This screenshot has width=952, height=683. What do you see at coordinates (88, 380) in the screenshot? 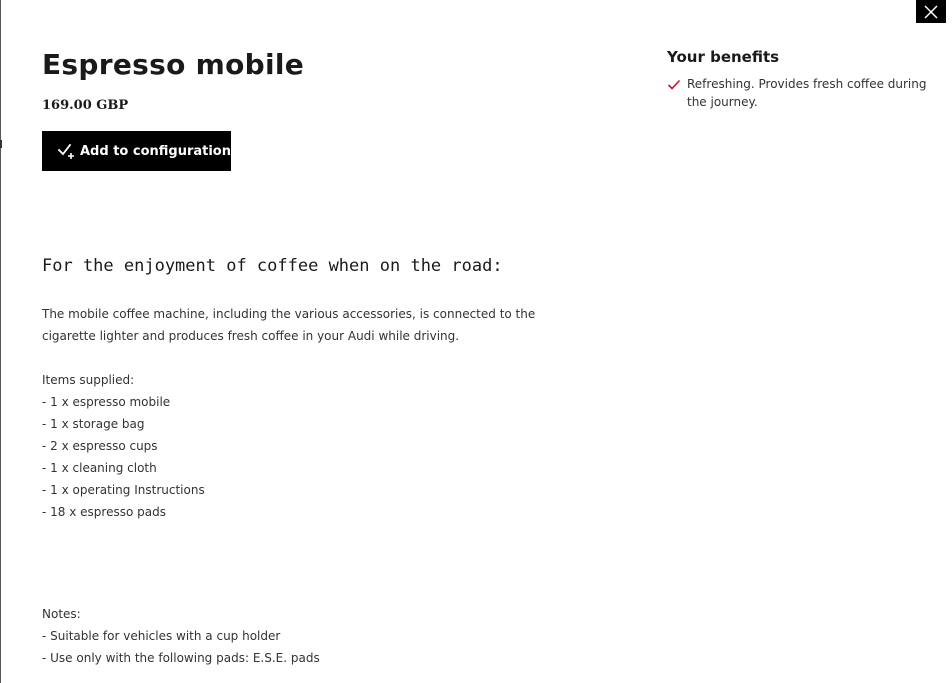
I see `items-supplied-title: Items supplied:` at bounding box center [88, 380].